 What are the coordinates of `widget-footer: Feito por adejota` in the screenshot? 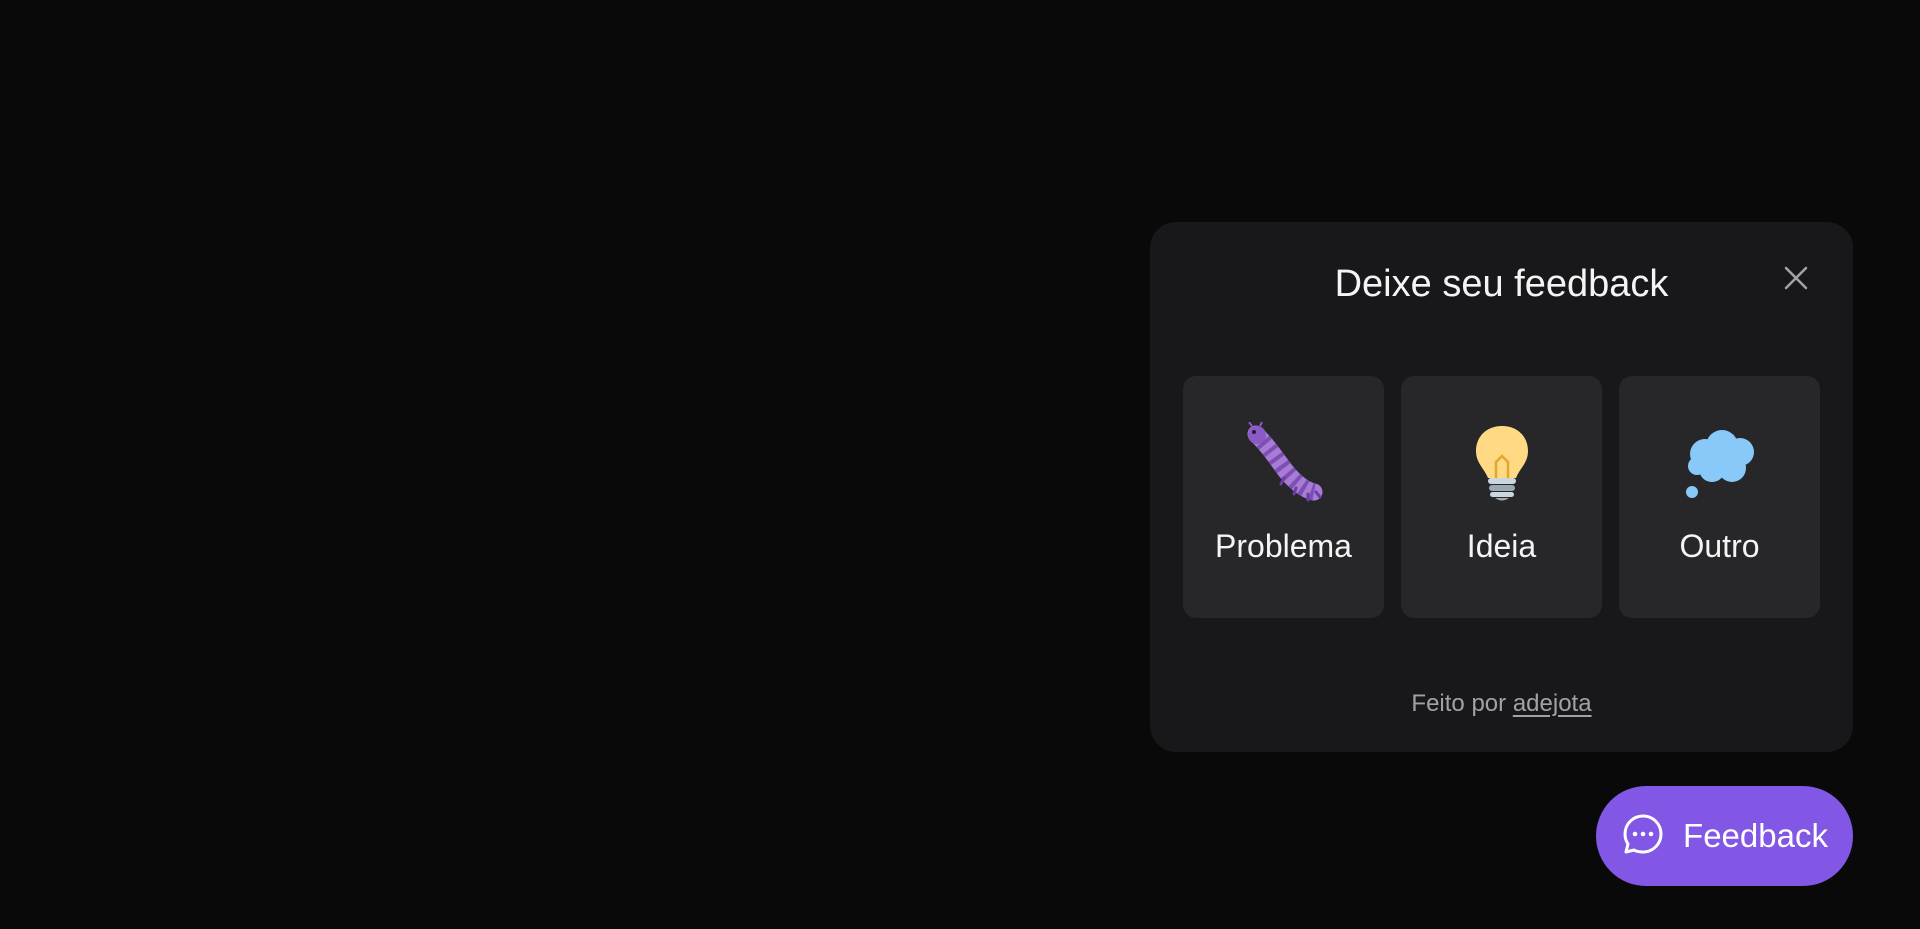 It's located at (1501, 704).